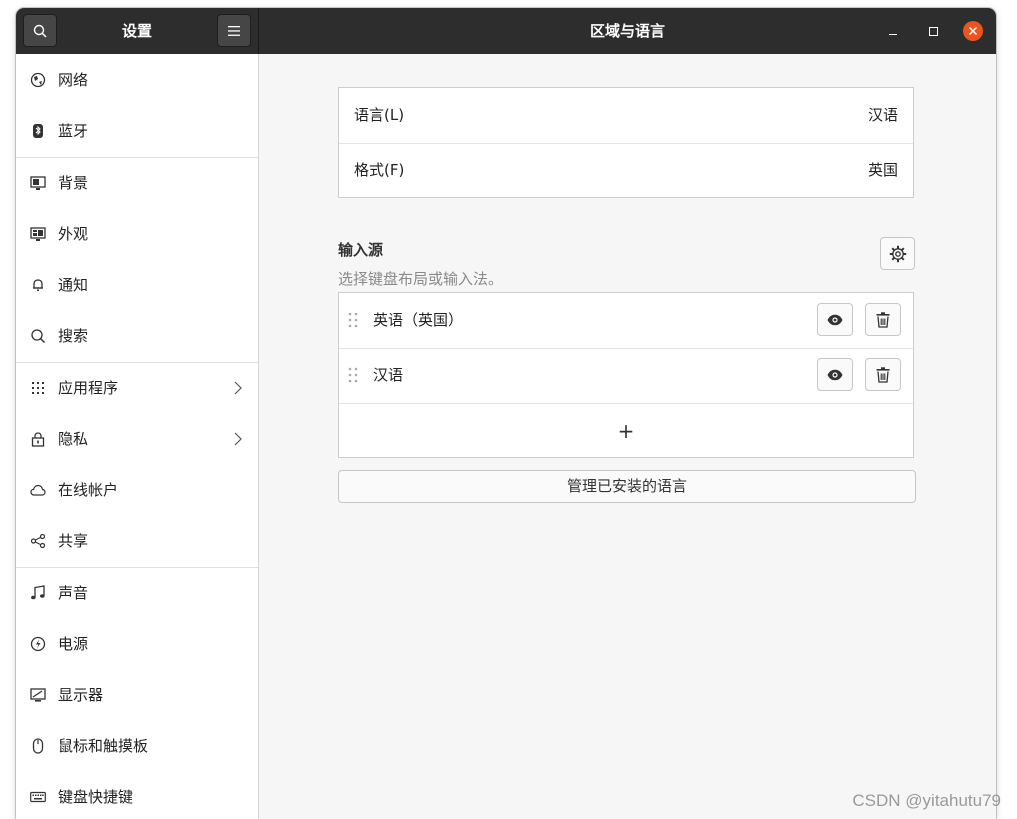 The image size is (1017, 819). Describe the element at coordinates (96, 797) in the screenshot. I see `sidebar-item-label: 键盘快捷键` at that location.